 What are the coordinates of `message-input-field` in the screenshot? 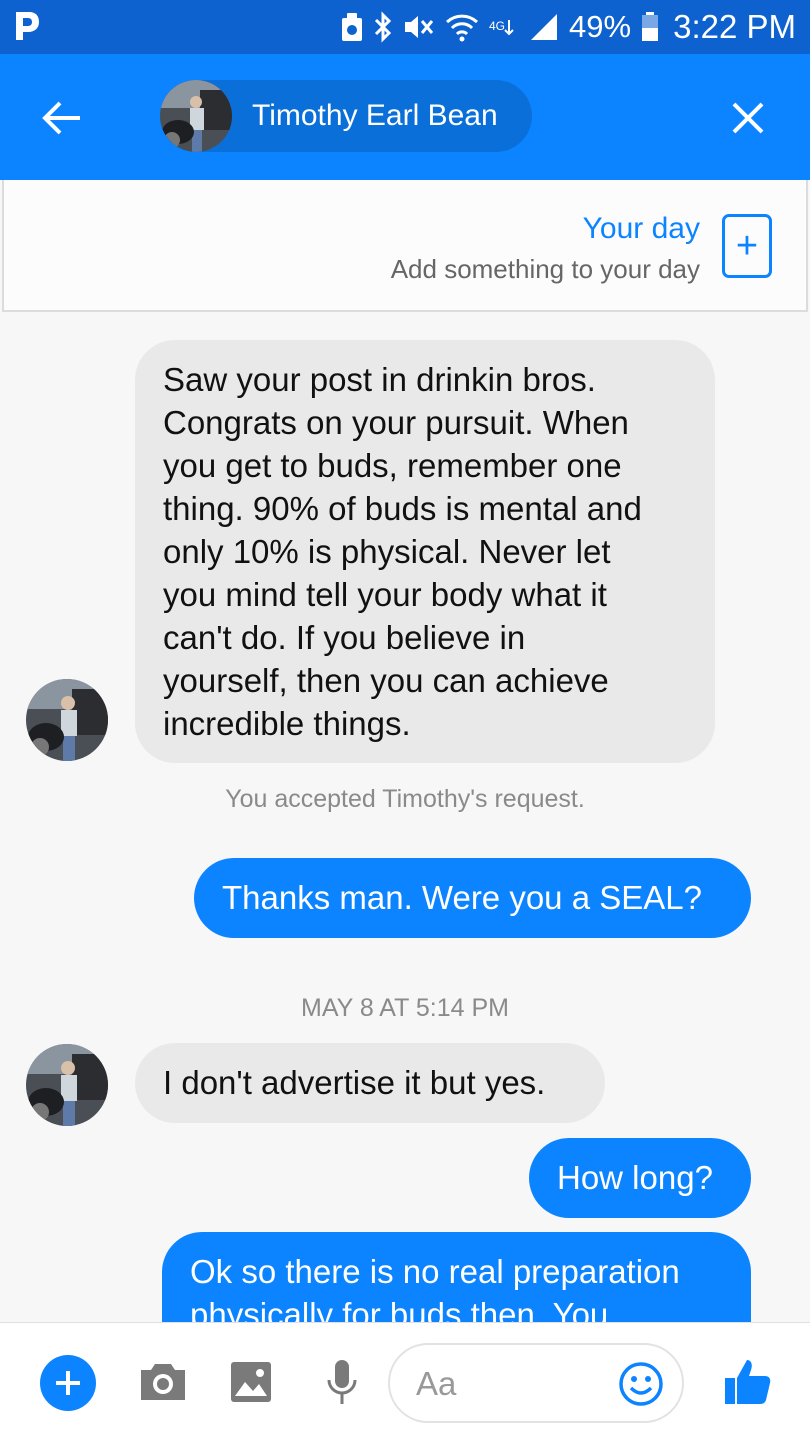 It's located at (536, 1383).